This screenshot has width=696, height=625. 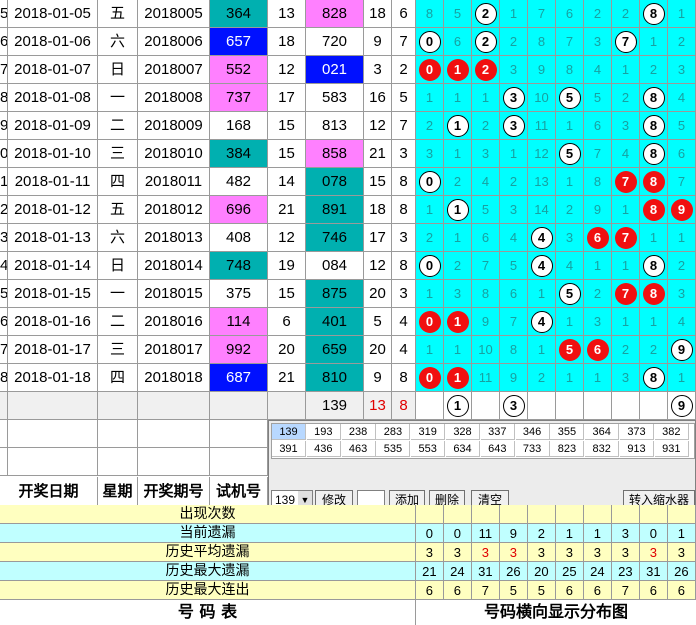 What do you see at coordinates (637, 432) in the screenshot?
I see `combo-cell: 373` at bounding box center [637, 432].